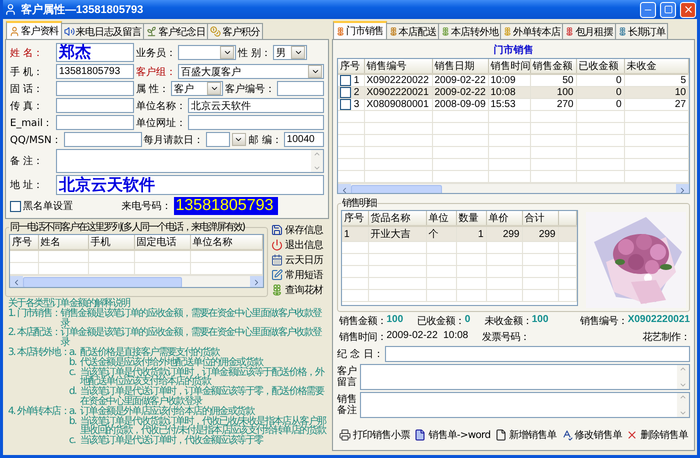 The image size is (700, 458). Describe the element at coordinates (504, 218) in the screenshot. I see `column-header: 单价` at that location.